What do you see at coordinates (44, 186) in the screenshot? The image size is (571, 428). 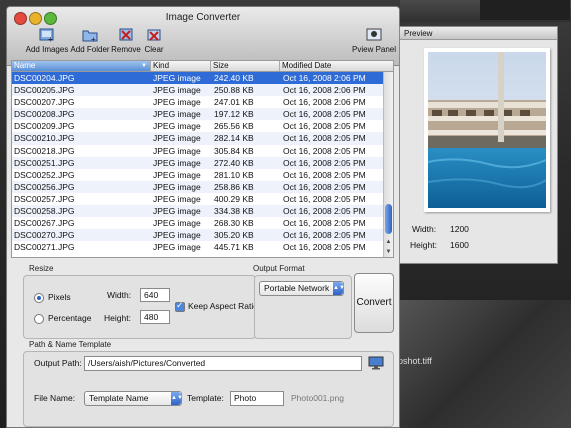 I see `cell-name: DSC00256.JPG` at bounding box center [44, 186].